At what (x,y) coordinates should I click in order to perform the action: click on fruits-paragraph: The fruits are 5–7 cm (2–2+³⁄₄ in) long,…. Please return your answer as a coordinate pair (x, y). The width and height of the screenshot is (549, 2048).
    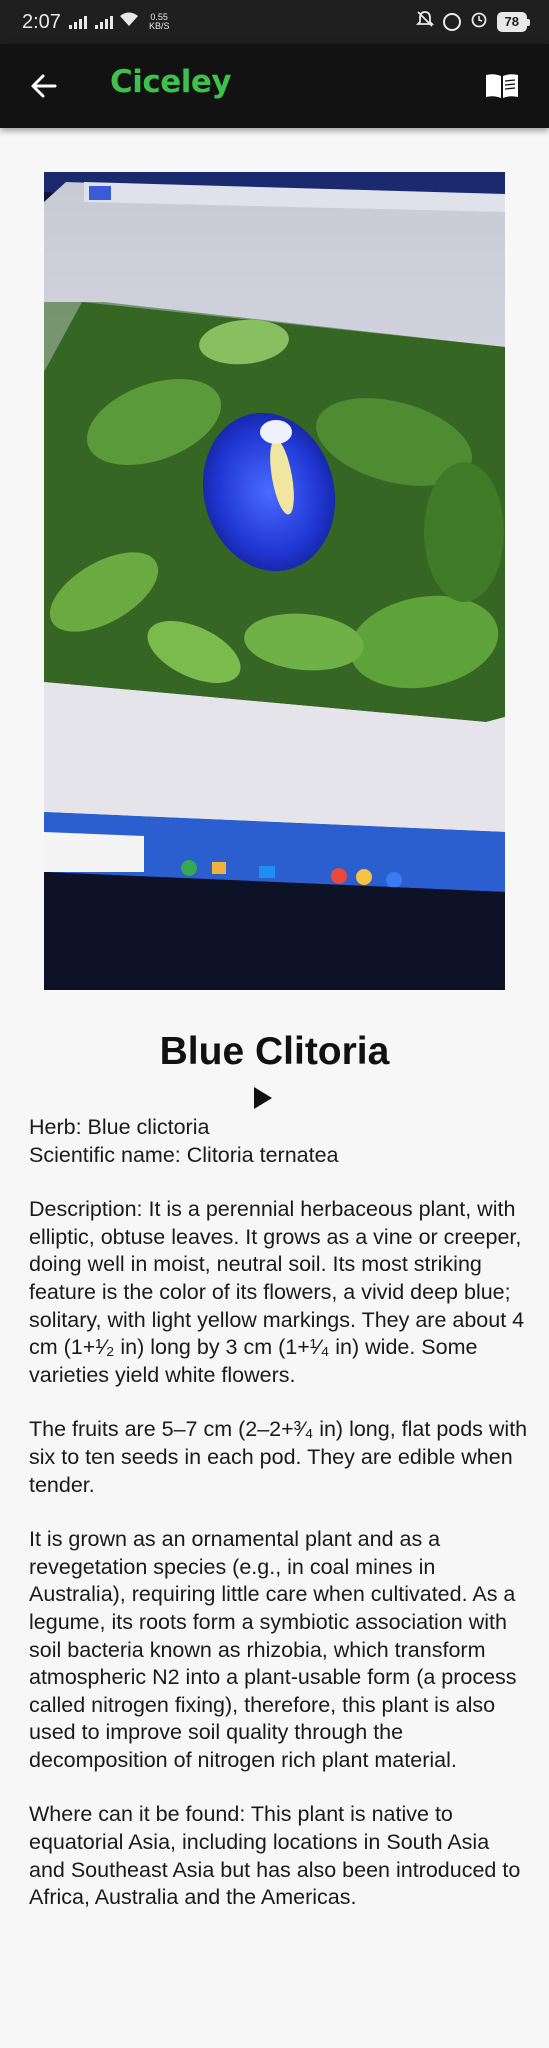
    Looking at the image, I should click on (278, 1457).